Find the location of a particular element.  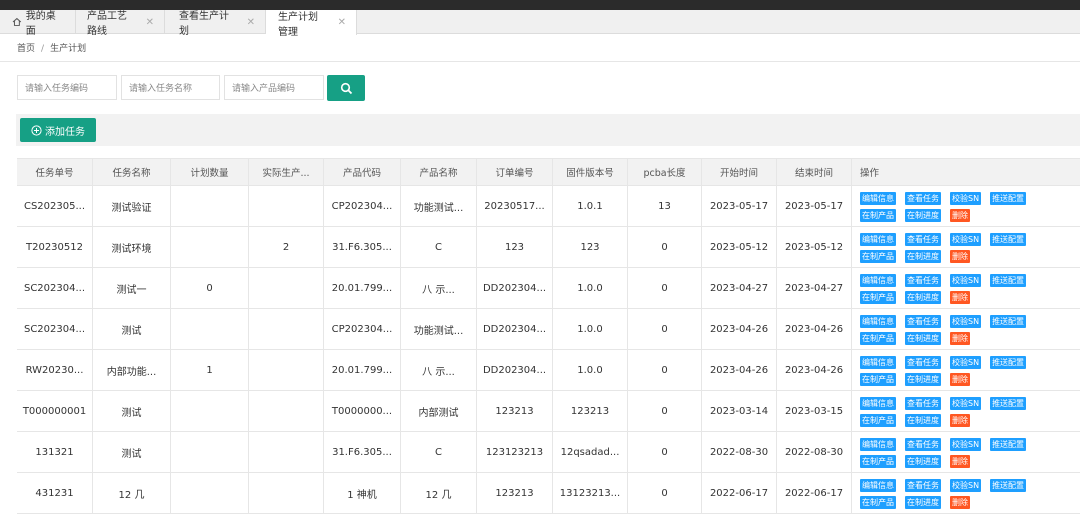

firmware-cell: 123213 is located at coordinates (590, 411).